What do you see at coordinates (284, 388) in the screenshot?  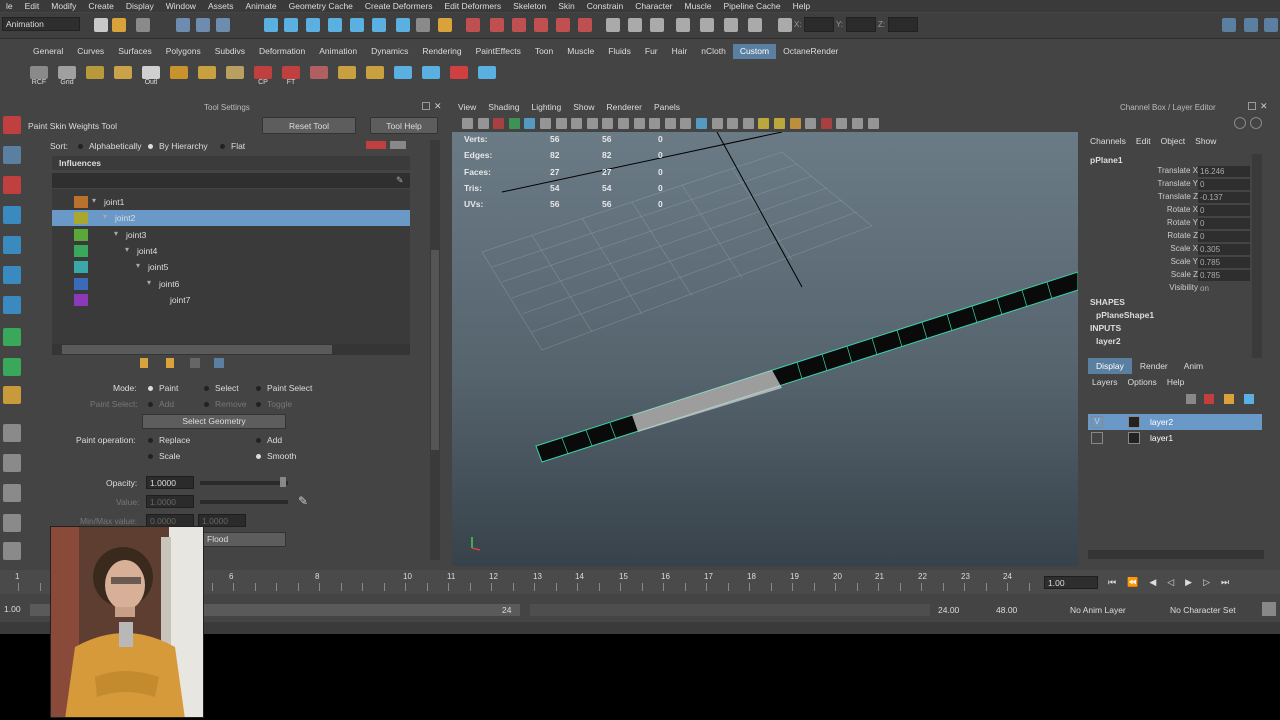 I see `mode-paint-select-radio: Paint Select` at bounding box center [284, 388].